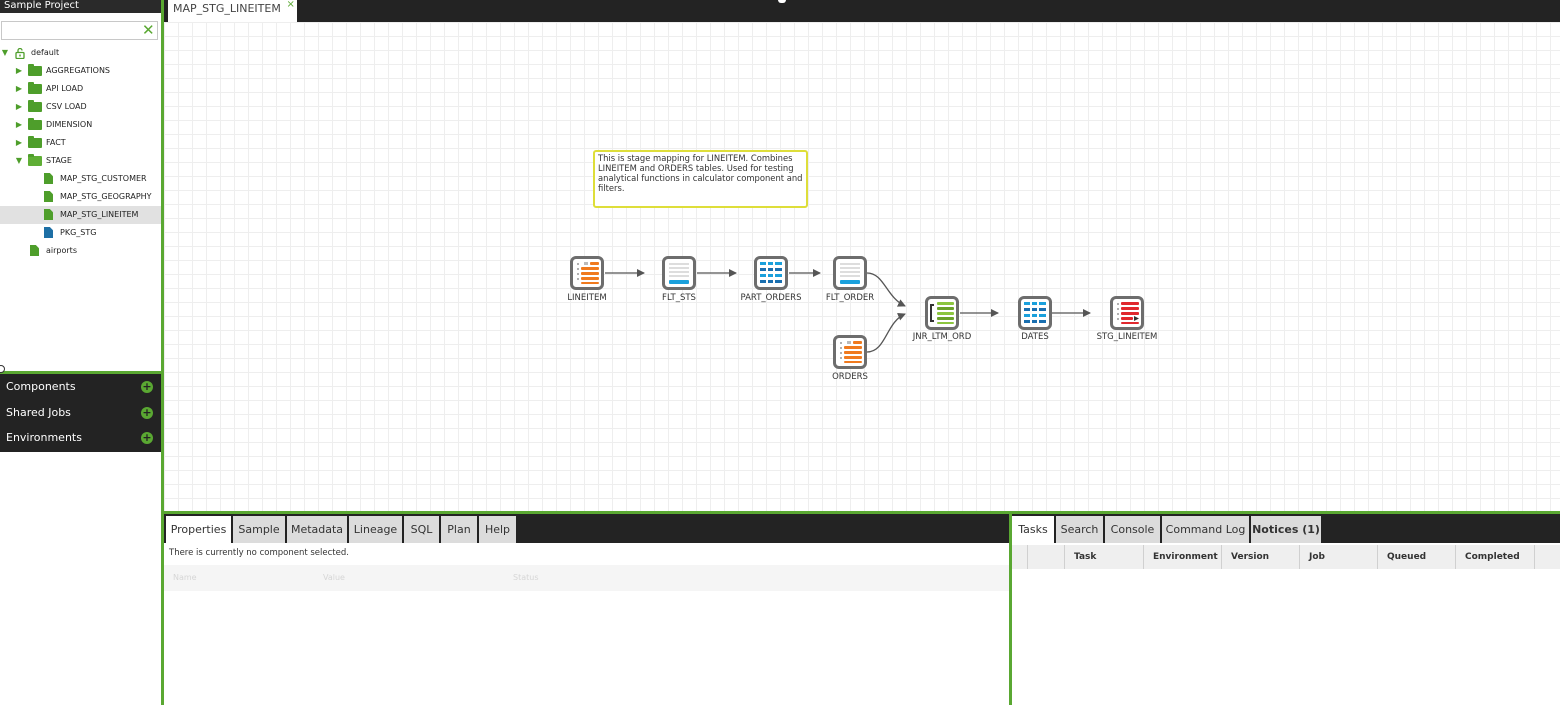  What do you see at coordinates (80, 161) in the screenshot?
I see `tree-folder-stage: ▼ STAGE` at bounding box center [80, 161].